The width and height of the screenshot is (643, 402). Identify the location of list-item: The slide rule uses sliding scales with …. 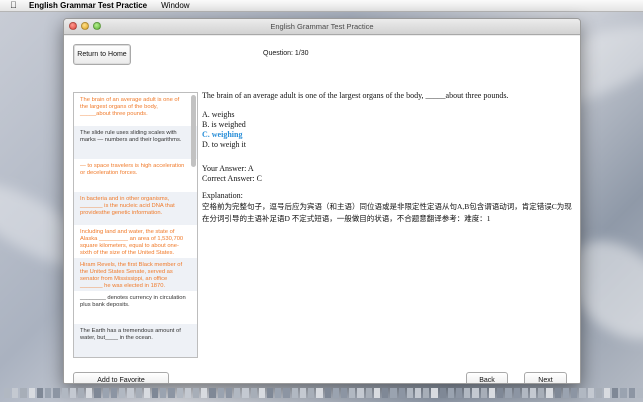
(135, 142).